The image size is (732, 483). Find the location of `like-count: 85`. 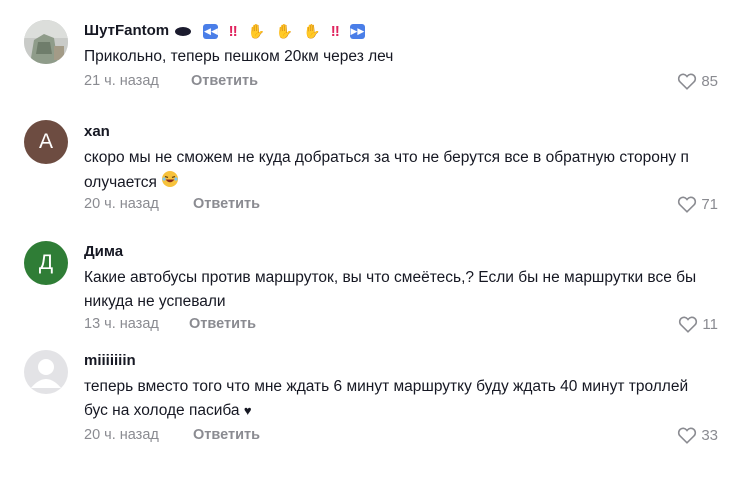

like-count: 85 is located at coordinates (709, 81).